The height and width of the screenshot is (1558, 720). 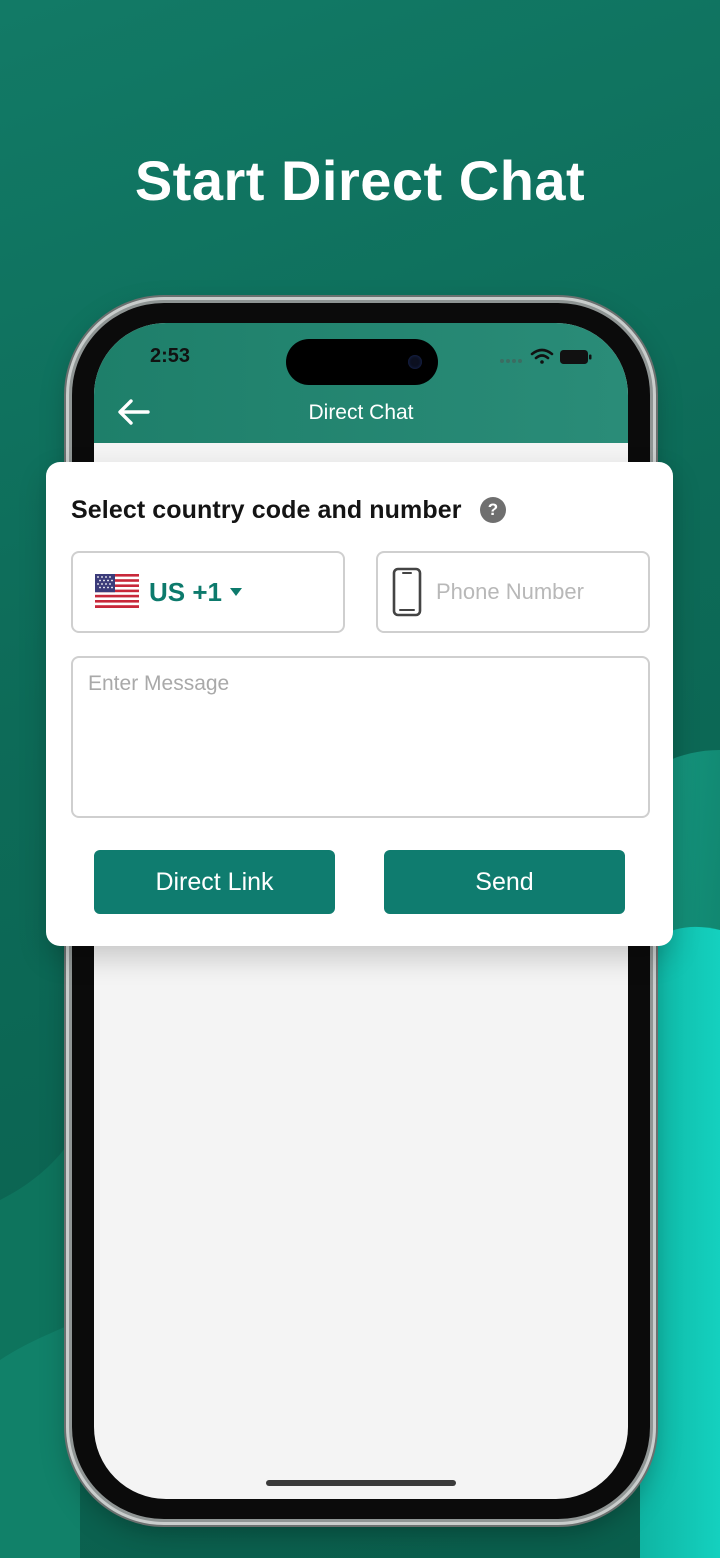 I want to click on battery-icon, so click(x=576, y=357).